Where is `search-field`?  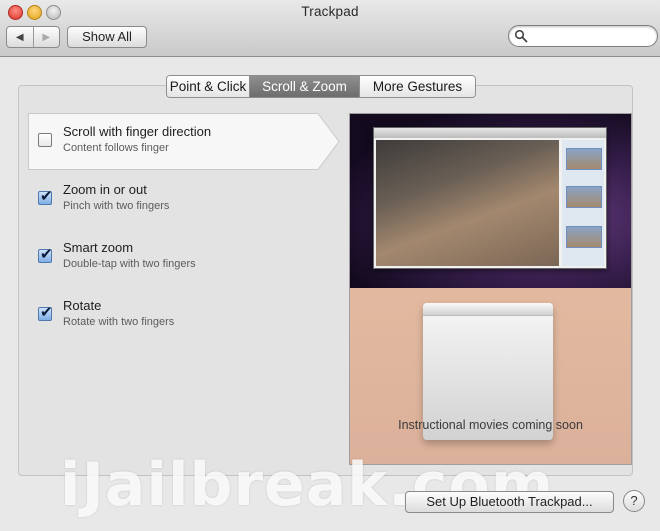 search-field is located at coordinates (583, 36).